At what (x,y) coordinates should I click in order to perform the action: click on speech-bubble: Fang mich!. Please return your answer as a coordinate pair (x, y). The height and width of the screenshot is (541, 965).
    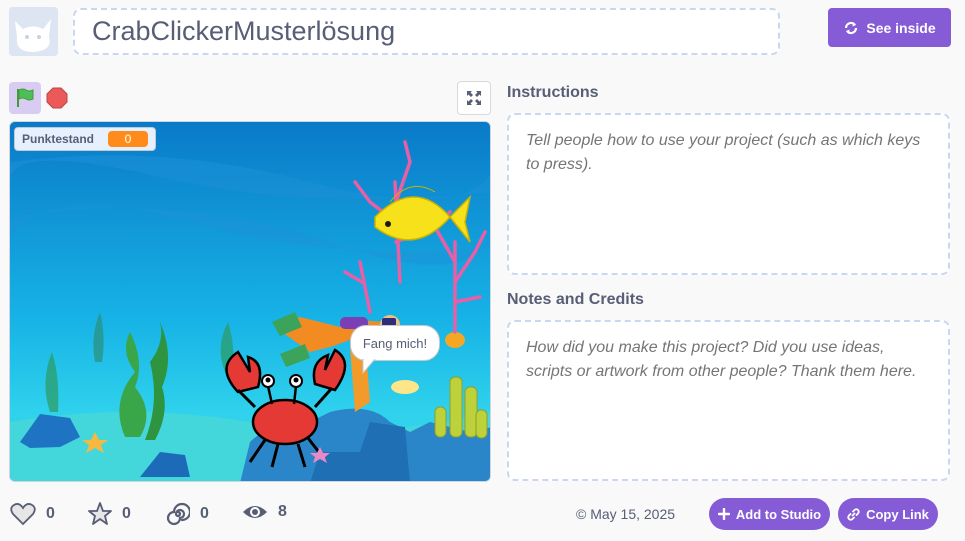
    Looking at the image, I should click on (395, 350).